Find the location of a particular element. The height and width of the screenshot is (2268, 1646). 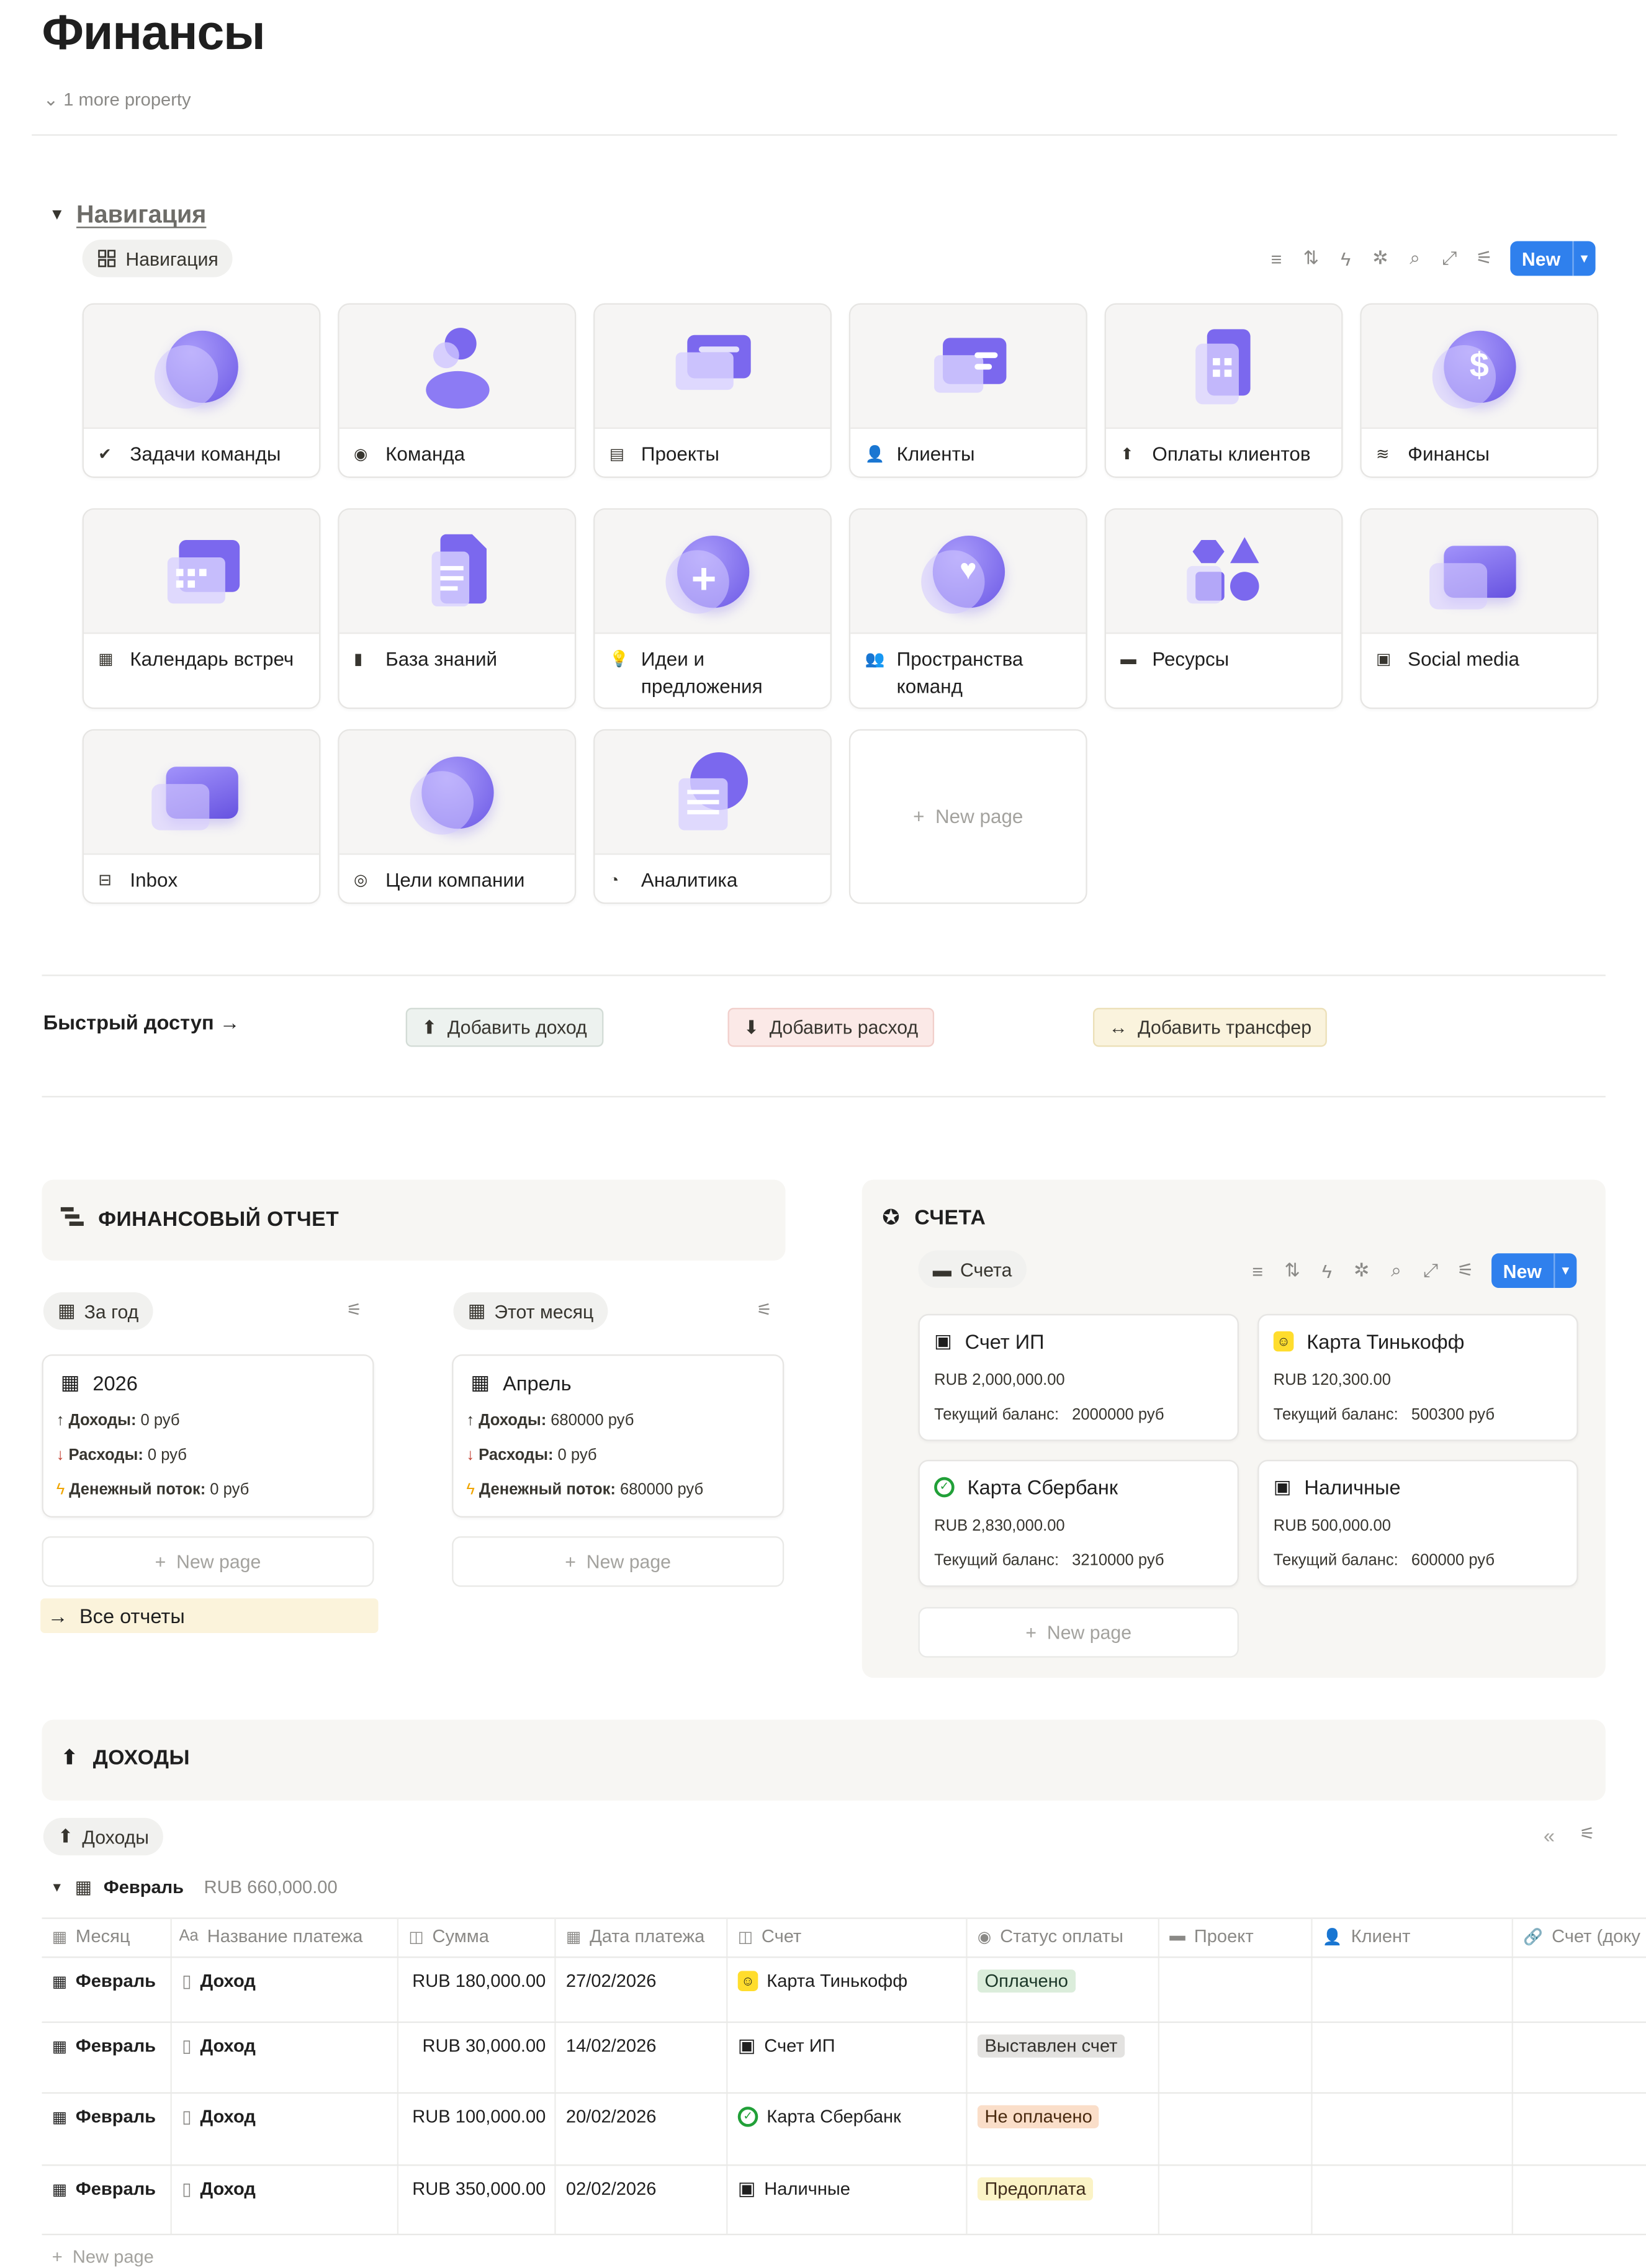

gallery-card: ◉ Команда is located at coordinates (458, 391).